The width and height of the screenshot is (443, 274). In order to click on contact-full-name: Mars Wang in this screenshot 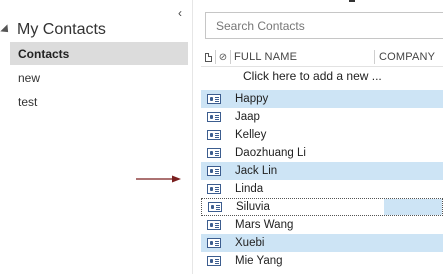, I will do `click(264, 225)`.